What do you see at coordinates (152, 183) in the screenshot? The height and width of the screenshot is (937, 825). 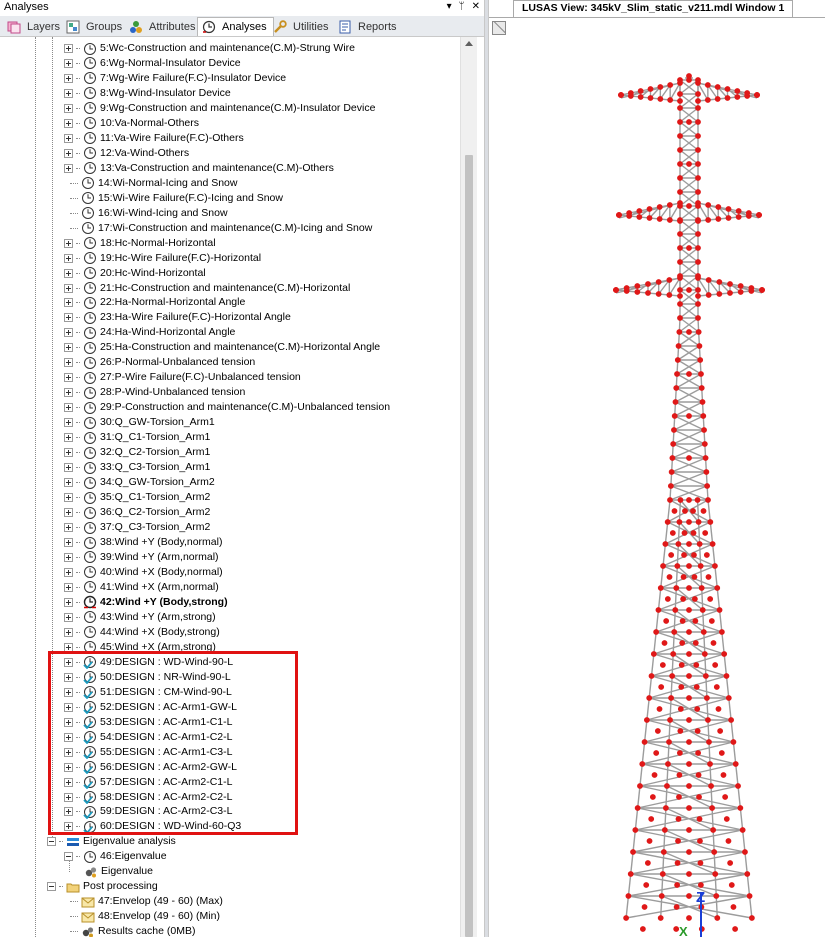 I see `tree-item-loadcase: 14:Wi-Normal-Icing and Snow` at bounding box center [152, 183].